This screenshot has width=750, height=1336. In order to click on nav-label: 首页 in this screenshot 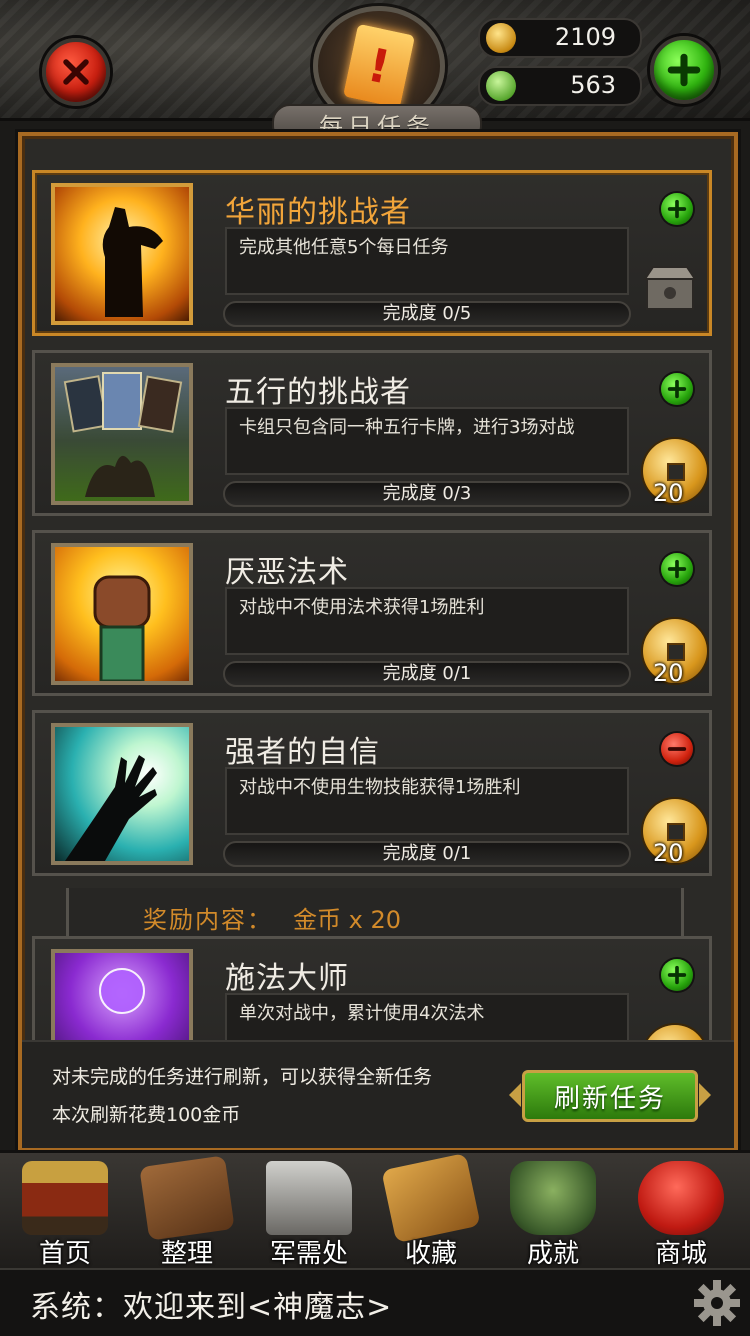, I will do `click(64, 1254)`.